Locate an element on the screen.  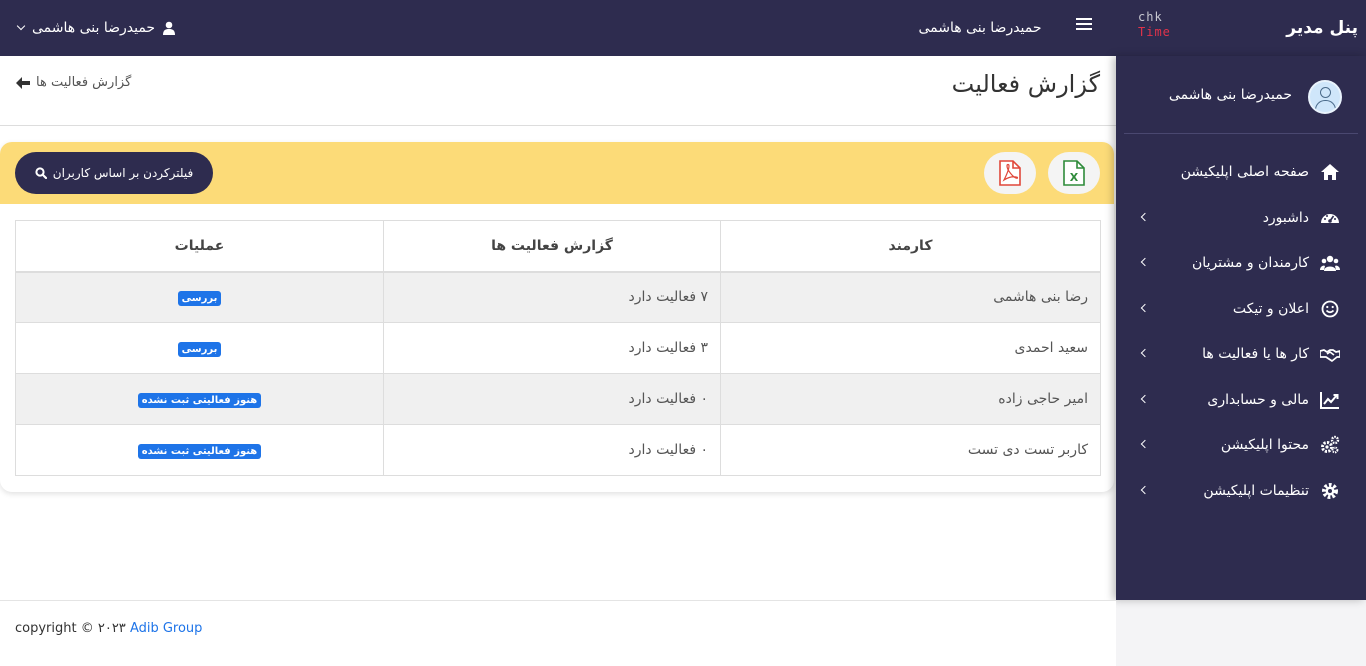
activity-cell: ۷ فعالیت دارد is located at coordinates (552, 297).